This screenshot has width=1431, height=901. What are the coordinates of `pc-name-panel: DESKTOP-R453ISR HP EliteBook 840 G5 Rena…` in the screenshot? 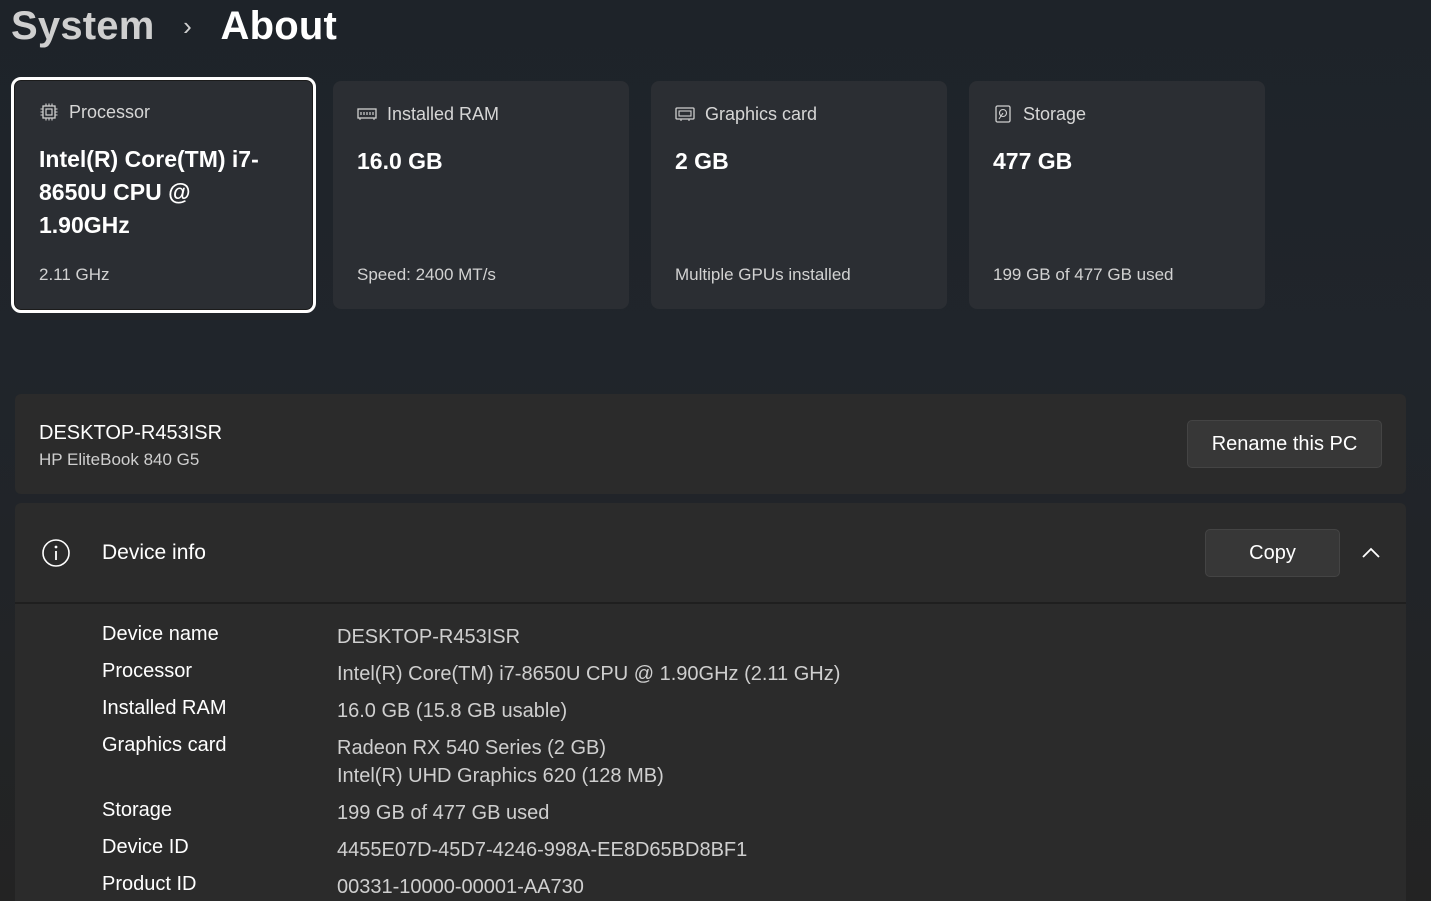 It's located at (710, 444).